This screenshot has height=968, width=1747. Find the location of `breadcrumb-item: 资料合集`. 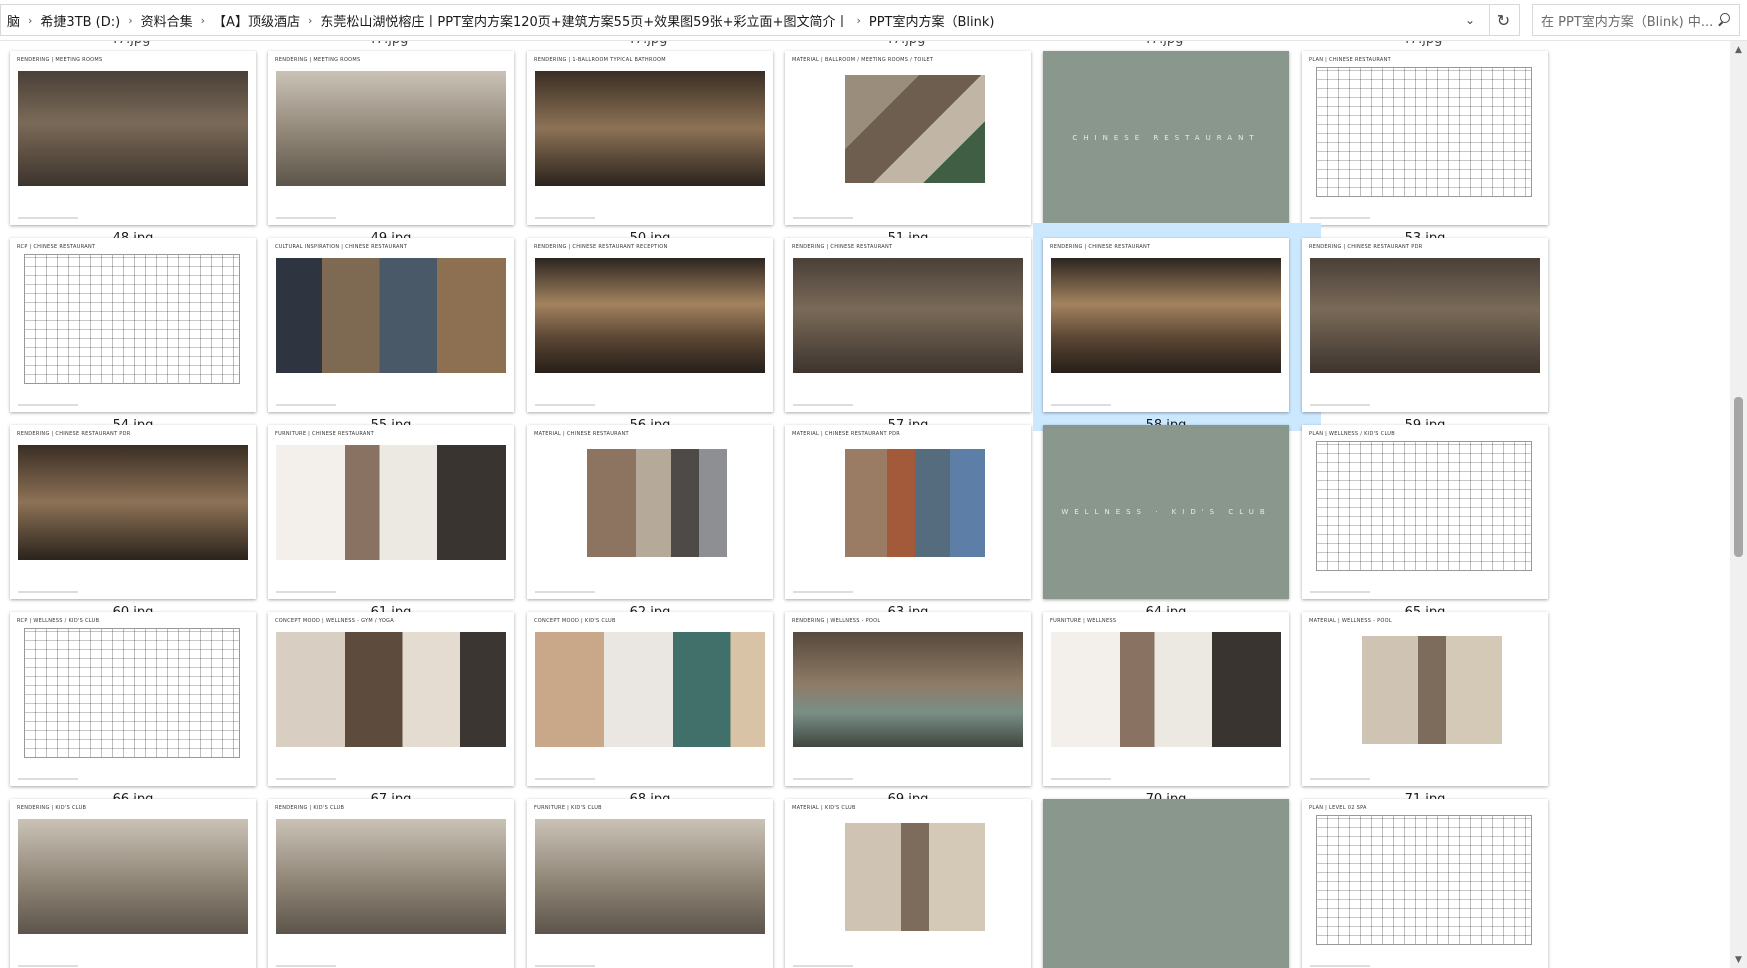

breadcrumb-item: 资料合集 is located at coordinates (167, 20).